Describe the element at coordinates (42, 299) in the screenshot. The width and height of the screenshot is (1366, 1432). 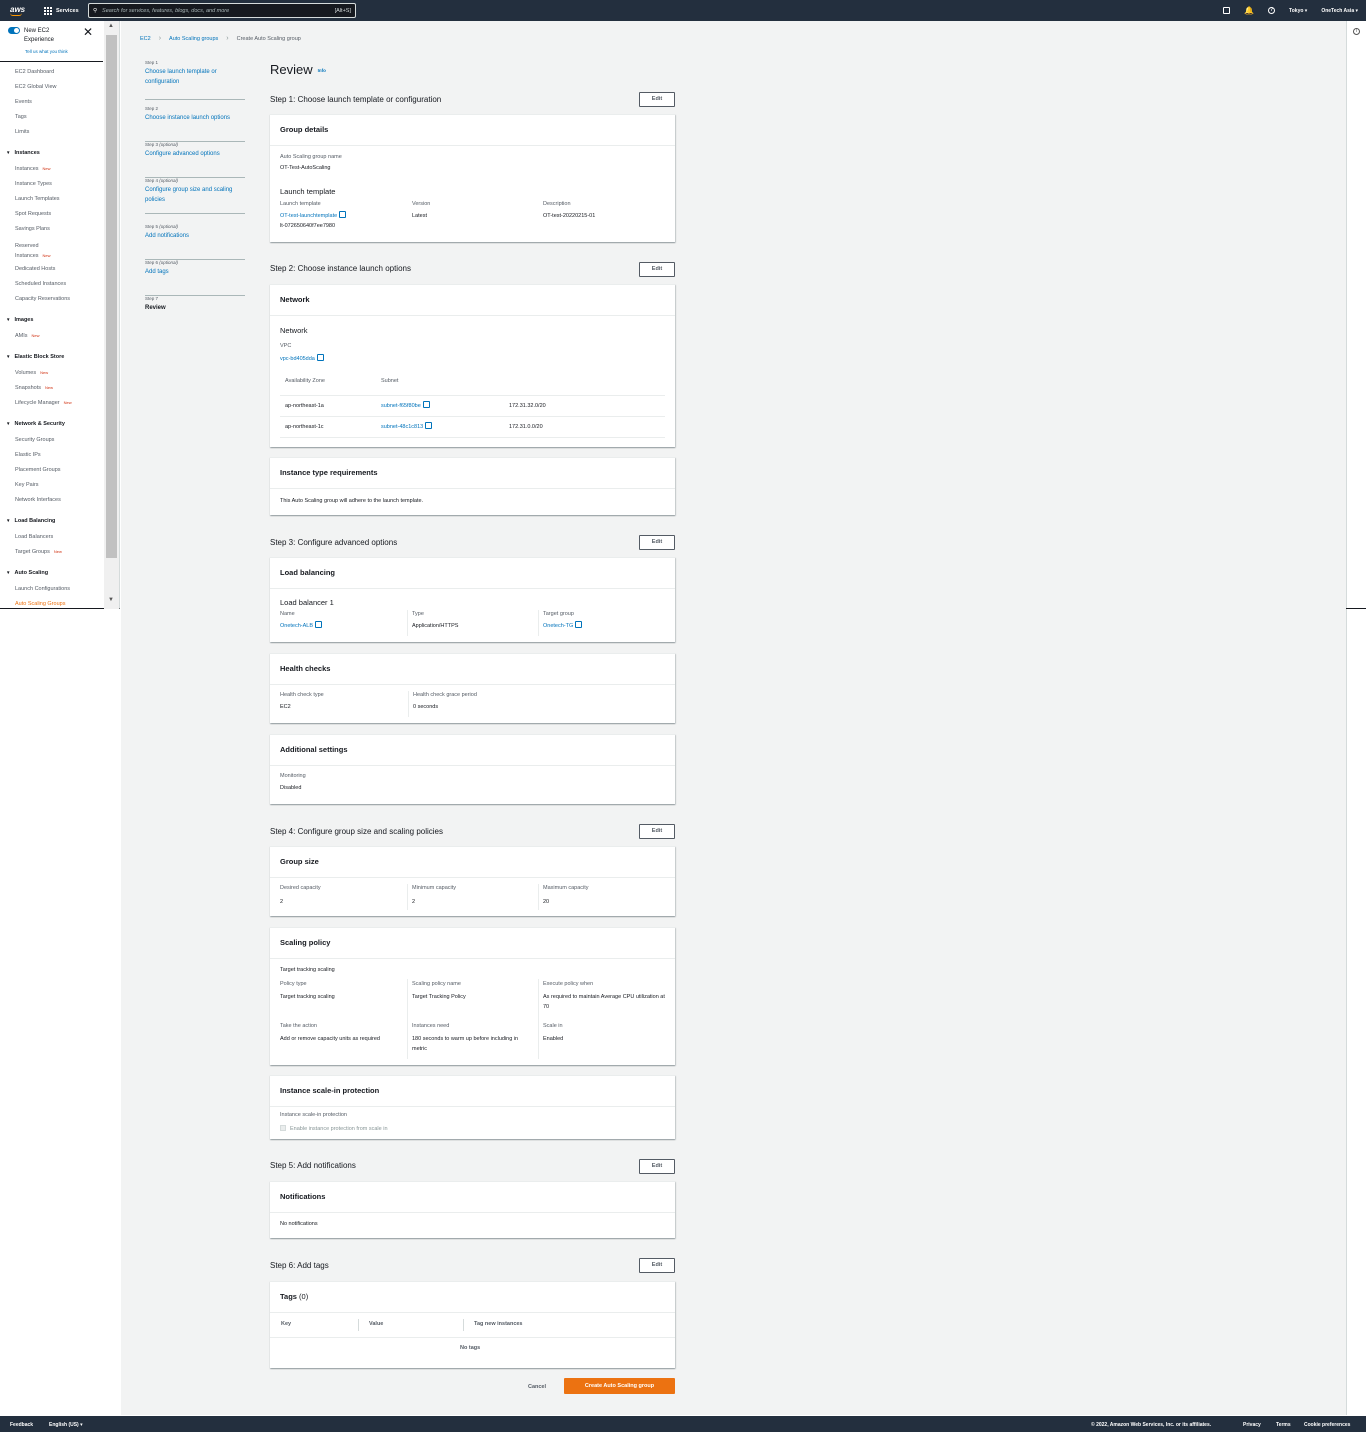
I see `sidebar-item-capacity-reservations: Capacity Reservations` at that location.